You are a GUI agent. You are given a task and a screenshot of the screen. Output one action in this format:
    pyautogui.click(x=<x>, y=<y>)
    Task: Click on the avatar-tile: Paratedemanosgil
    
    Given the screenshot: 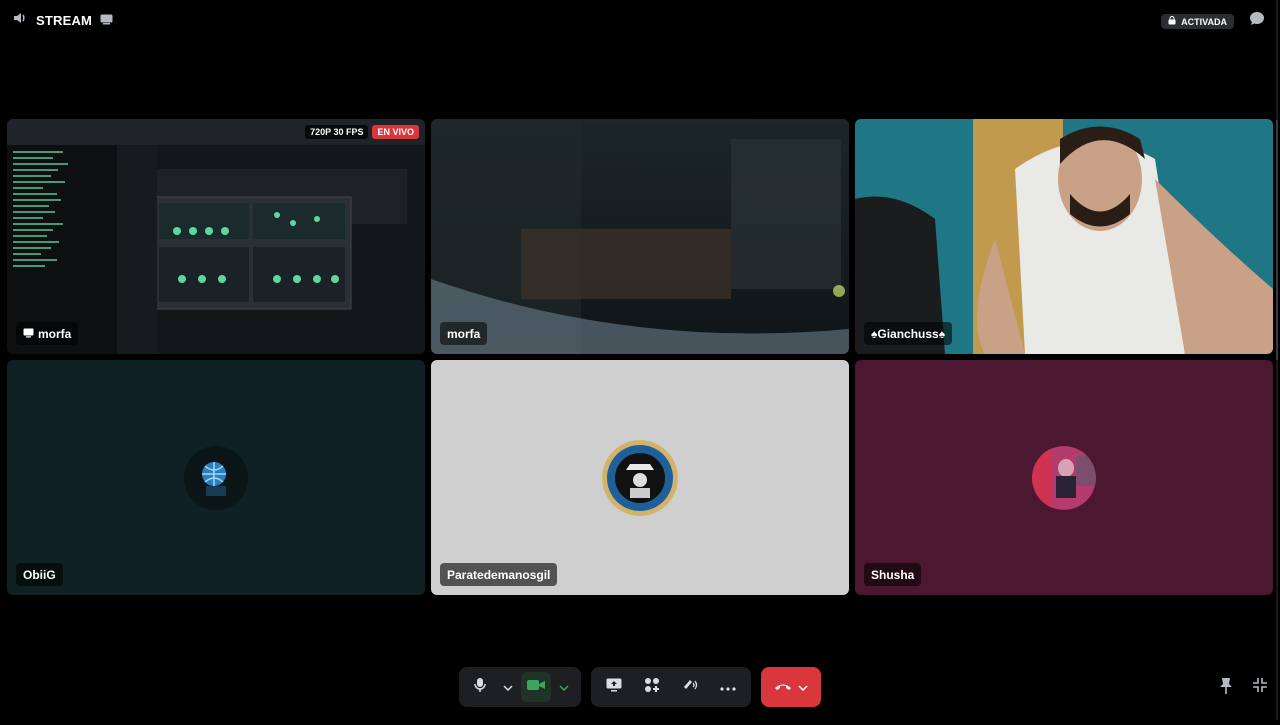 What is the action you would take?
    pyautogui.click(x=640, y=477)
    